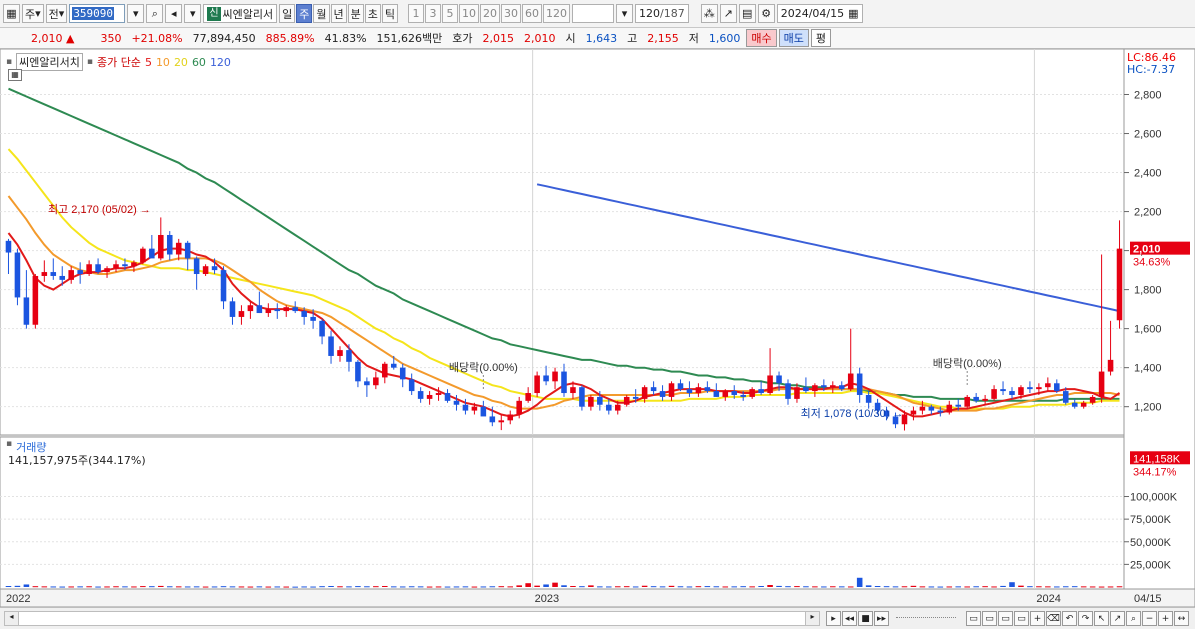 The width and height of the screenshot is (1195, 629). I want to click on horizontal-scrollbar: ◂ ▸, so click(412, 618).